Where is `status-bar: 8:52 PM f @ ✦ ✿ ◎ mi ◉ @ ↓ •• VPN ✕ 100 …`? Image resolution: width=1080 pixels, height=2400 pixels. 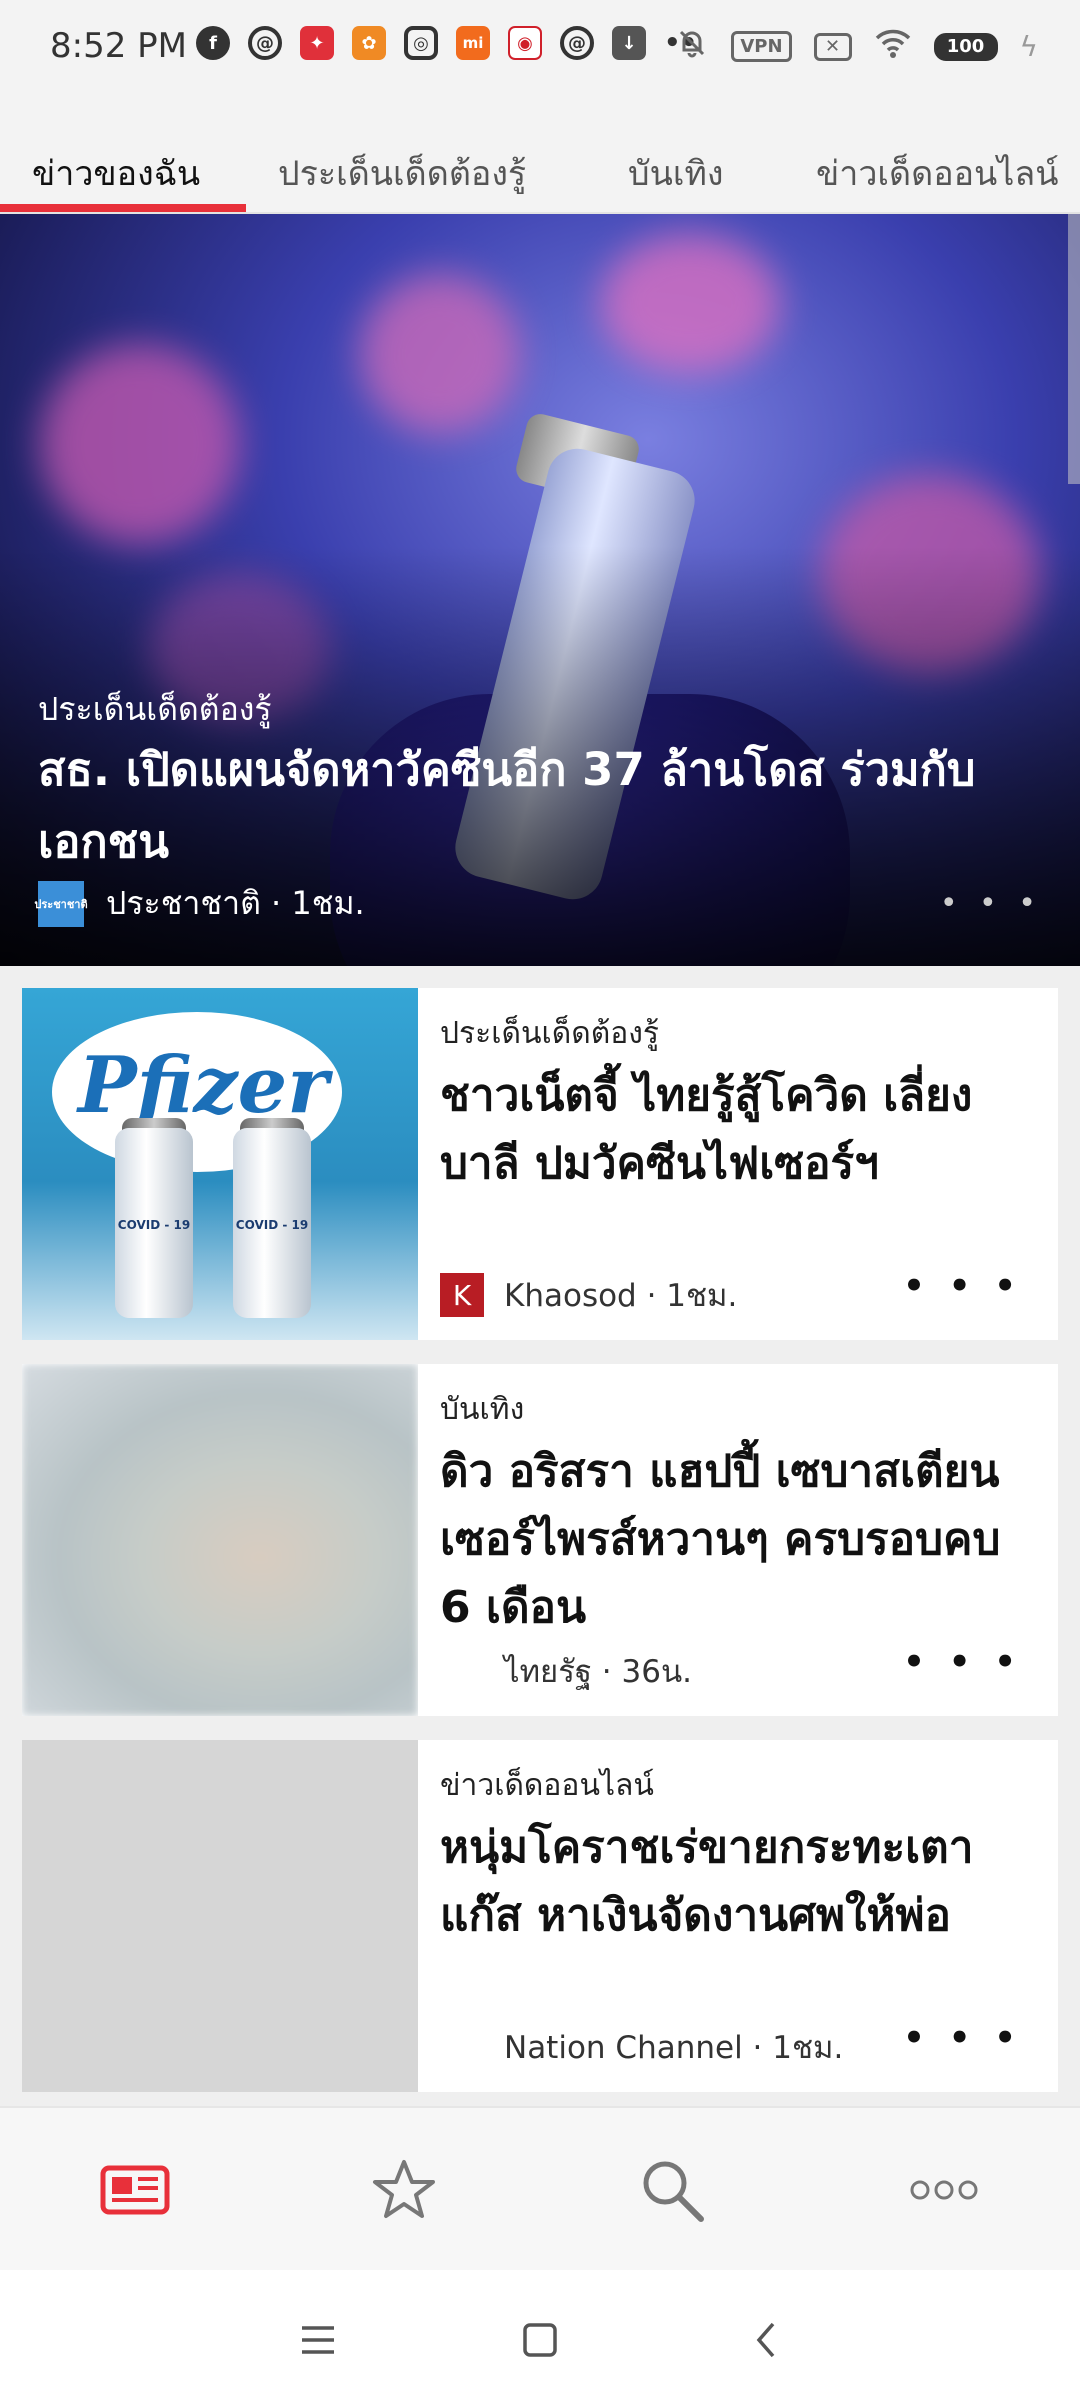 status-bar: 8:52 PM f @ ✦ ✿ ◎ mi ◉ @ ↓ •• VPN ✕ 100 … is located at coordinates (540, 48).